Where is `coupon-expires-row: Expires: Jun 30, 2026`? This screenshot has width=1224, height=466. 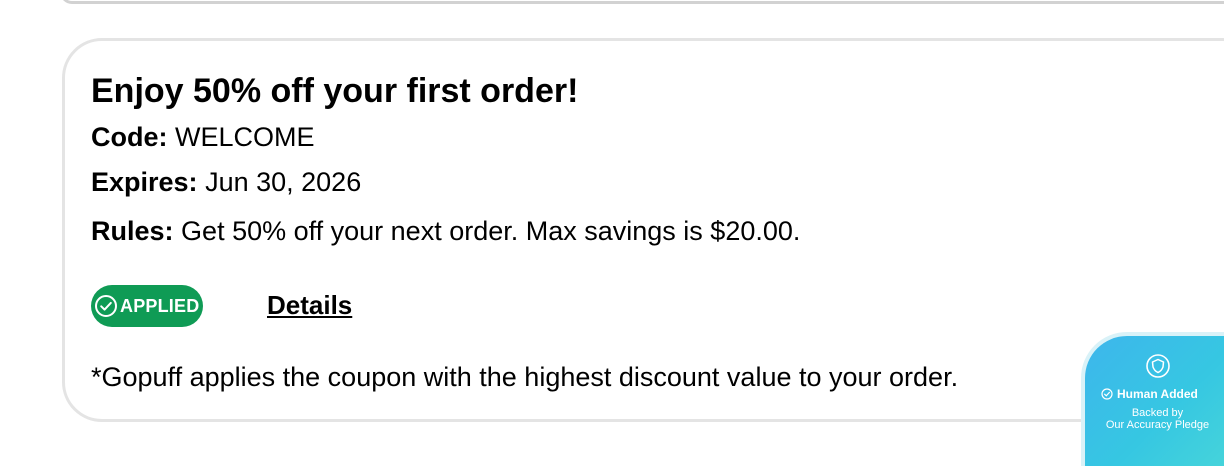 coupon-expires-row: Expires: Jun 30, 2026 is located at coordinates (226, 182).